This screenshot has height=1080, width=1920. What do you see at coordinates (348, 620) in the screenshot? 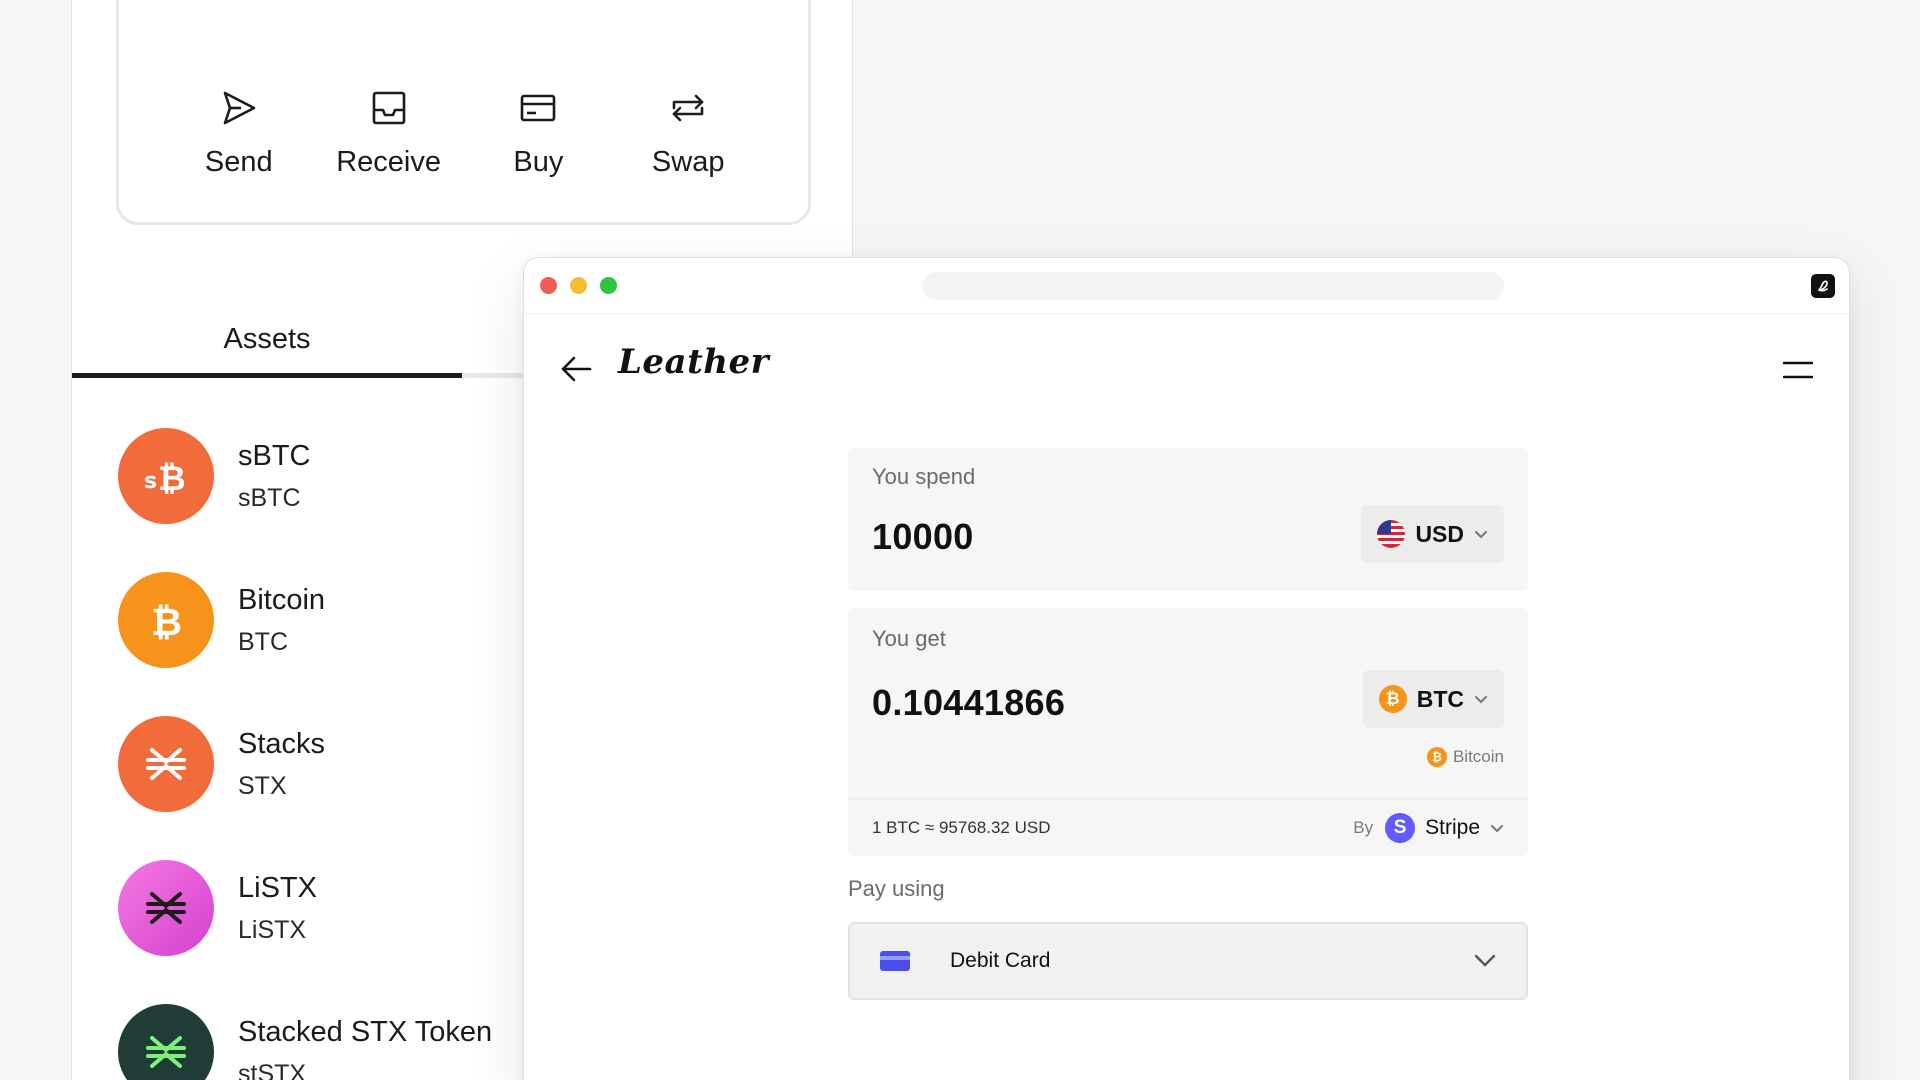
I see `asset-row-bitcoin: ₿ Bitcoin BTC` at bounding box center [348, 620].